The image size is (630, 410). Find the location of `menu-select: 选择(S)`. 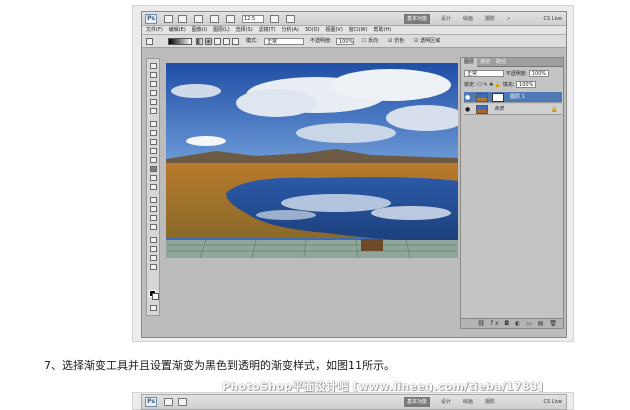

menu-select: 选择(S) is located at coordinates (244, 30).